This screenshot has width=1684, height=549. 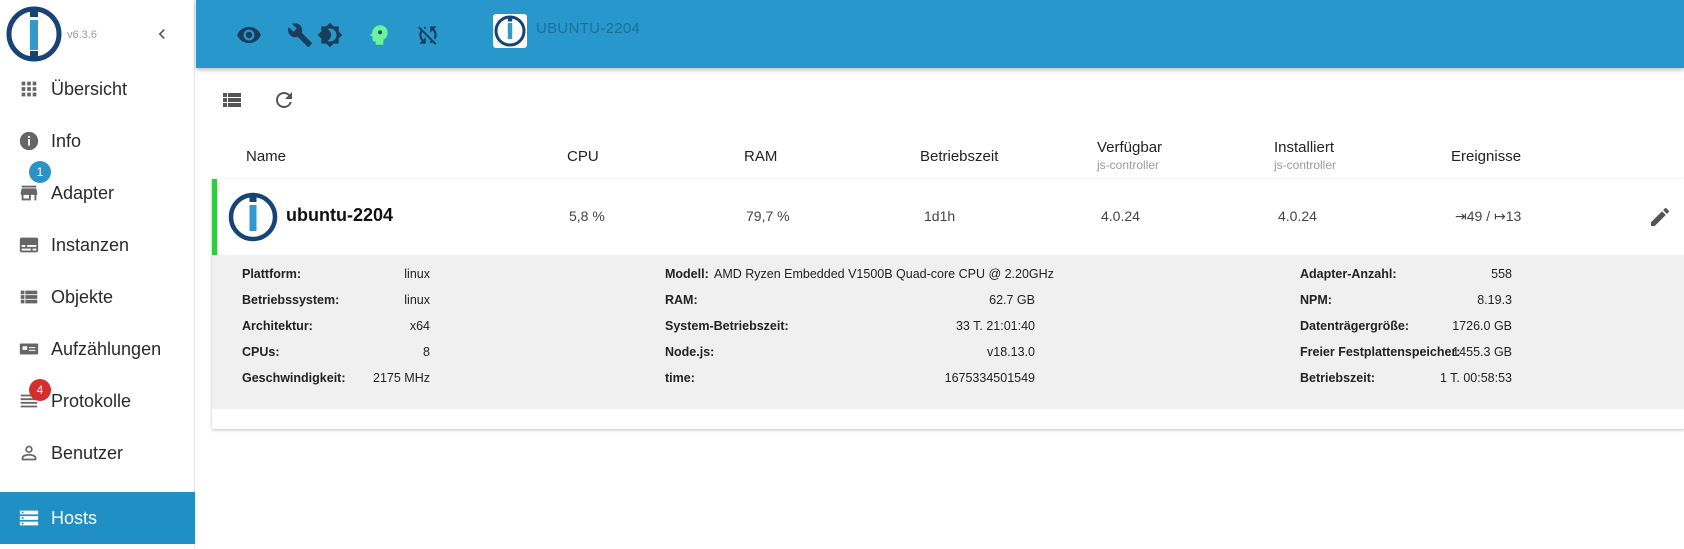 What do you see at coordinates (419, 326) in the screenshot?
I see `detail-value: x64` at bounding box center [419, 326].